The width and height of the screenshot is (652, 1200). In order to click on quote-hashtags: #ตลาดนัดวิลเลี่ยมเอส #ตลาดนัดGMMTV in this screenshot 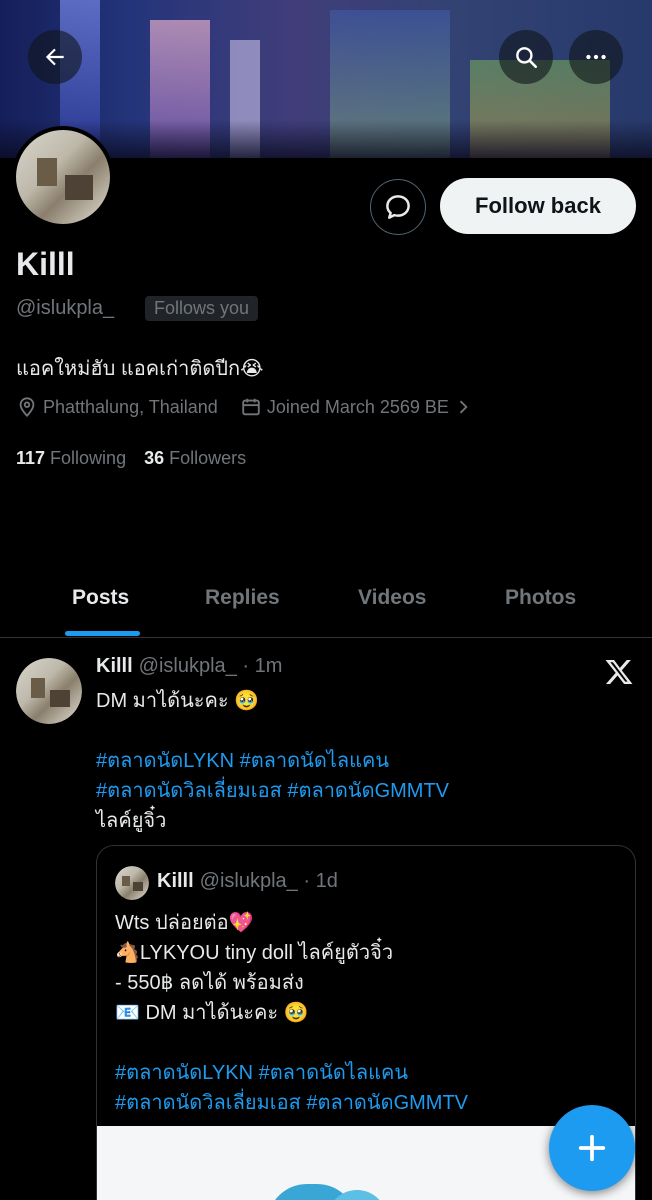, I will do `click(370, 1103)`.